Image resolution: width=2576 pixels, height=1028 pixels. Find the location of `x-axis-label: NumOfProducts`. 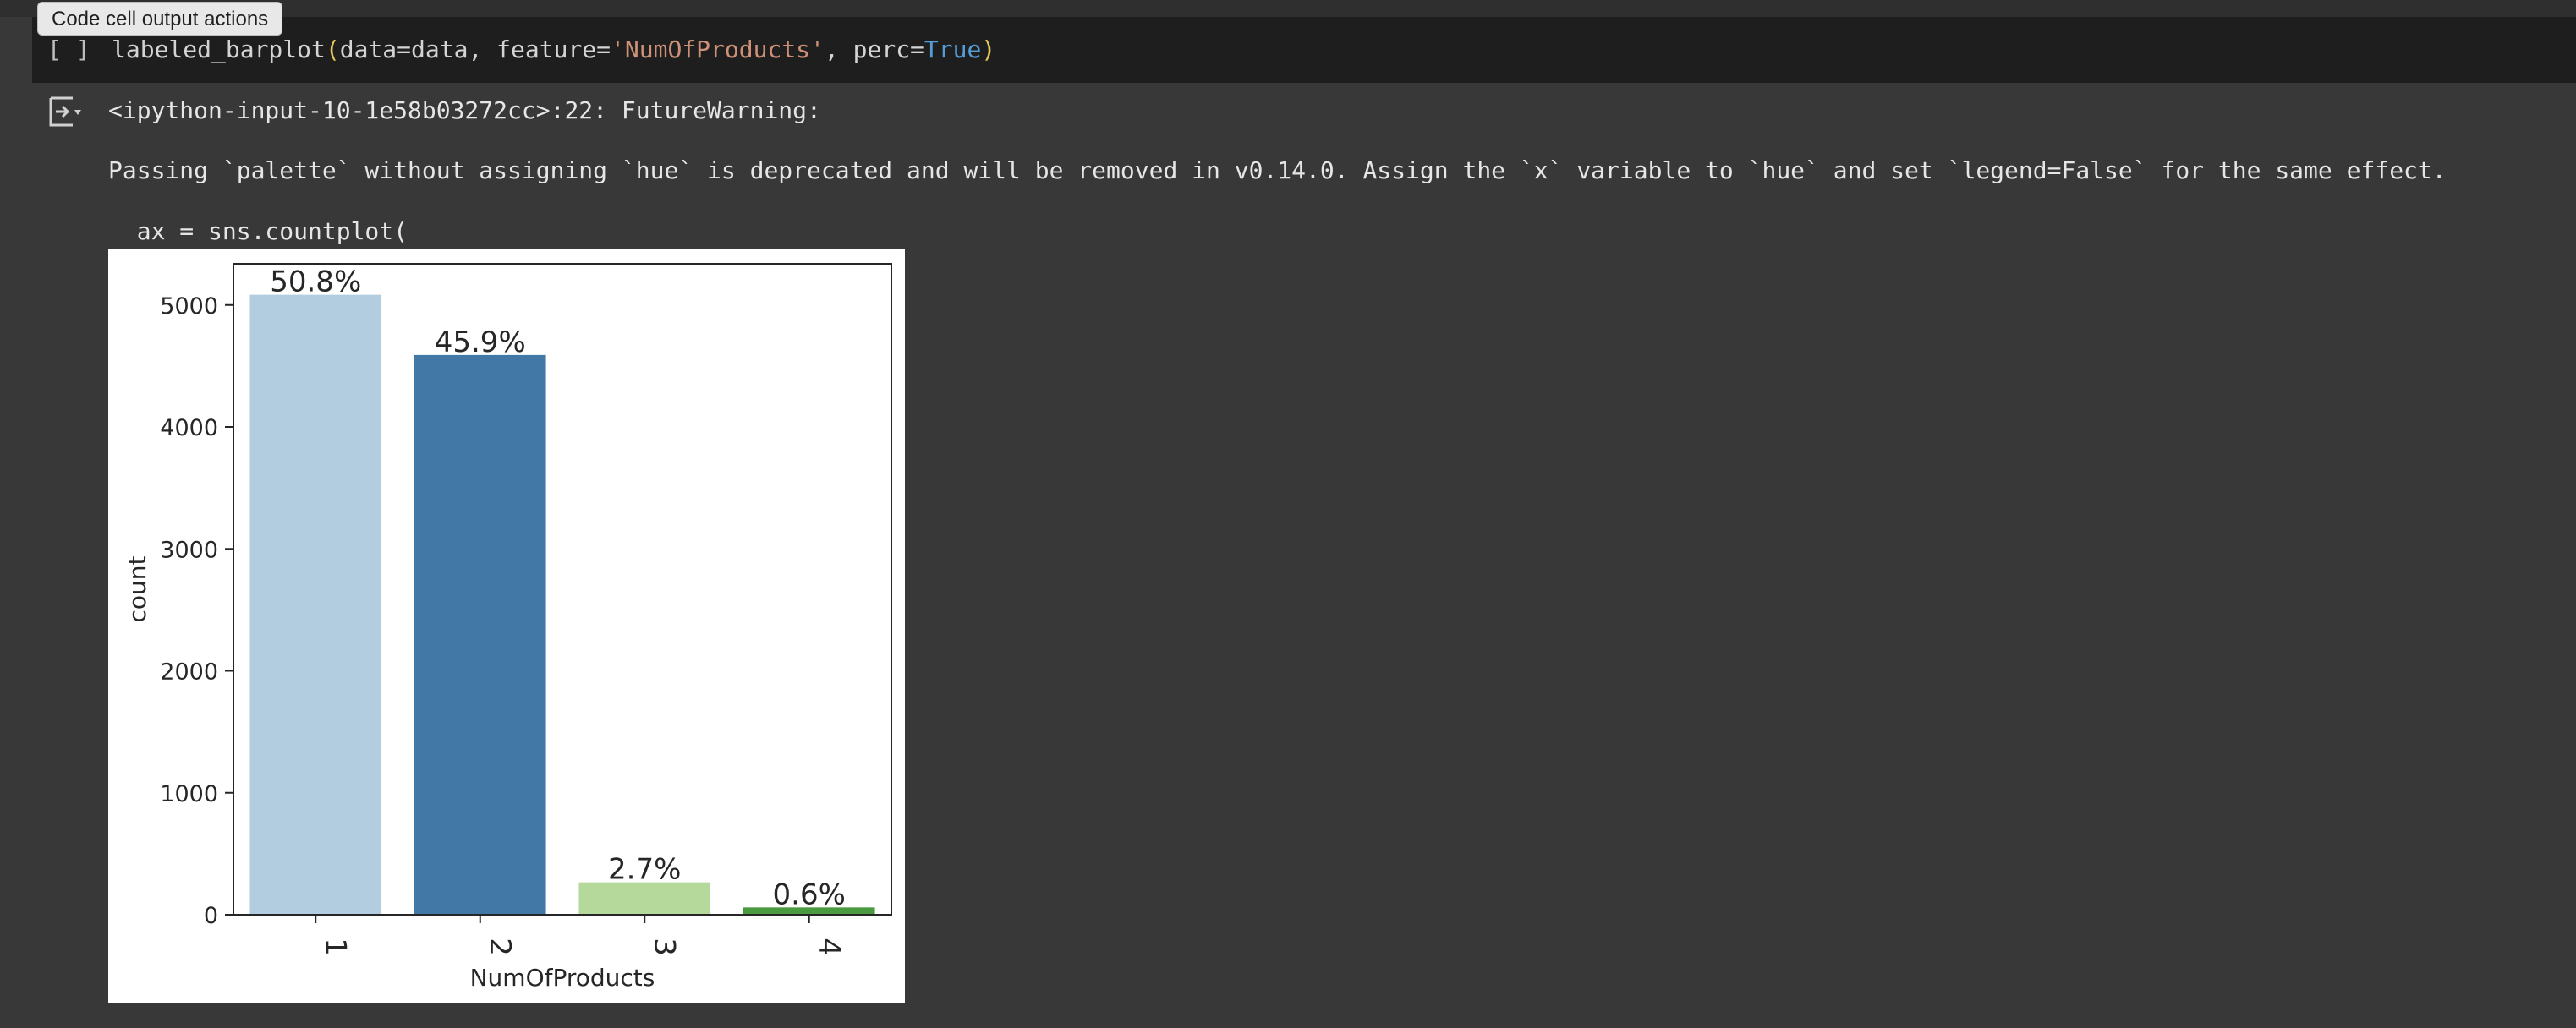

x-axis-label: NumOfProducts is located at coordinates (562, 978).